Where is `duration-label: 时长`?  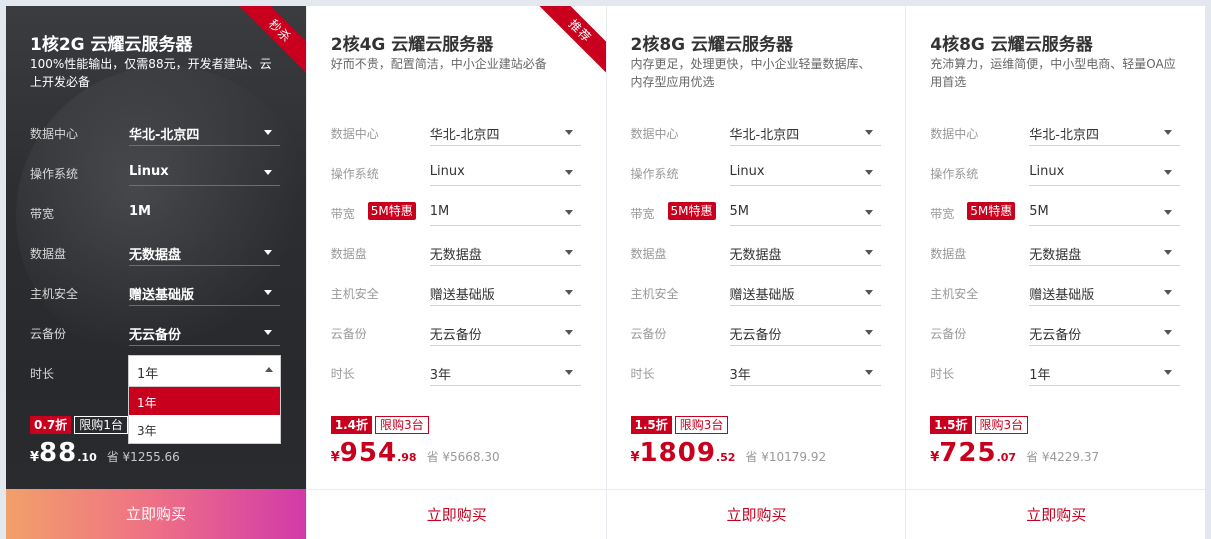
duration-label: 时长 is located at coordinates (942, 374).